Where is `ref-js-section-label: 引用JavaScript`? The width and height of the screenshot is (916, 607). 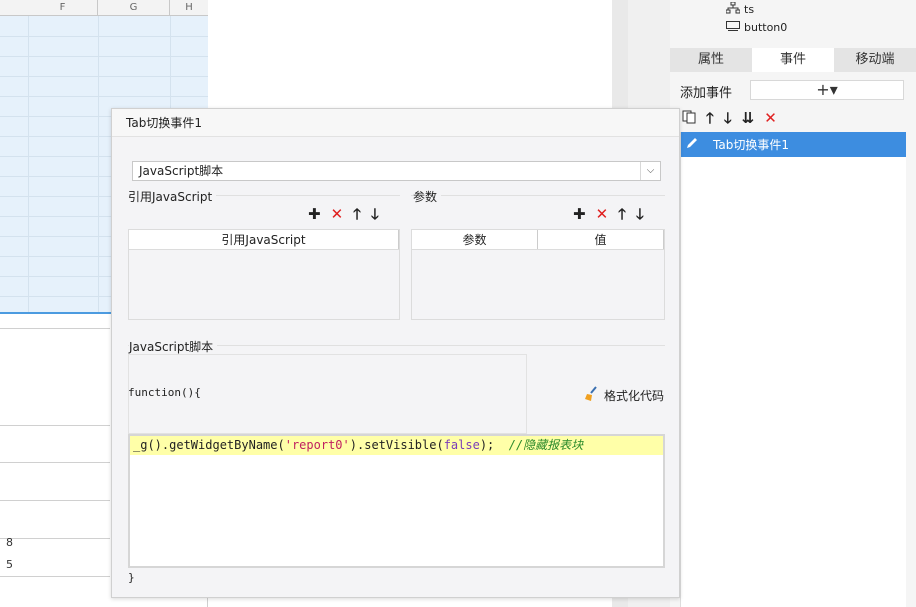 ref-js-section-label: 引用JavaScript is located at coordinates (172, 196).